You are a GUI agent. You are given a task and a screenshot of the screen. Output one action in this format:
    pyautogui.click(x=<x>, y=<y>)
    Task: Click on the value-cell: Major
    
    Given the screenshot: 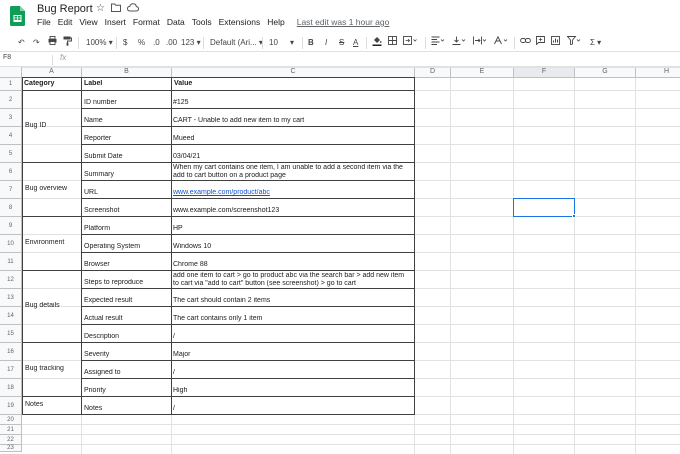 What is the action you would take?
    pyautogui.click(x=293, y=355)
    